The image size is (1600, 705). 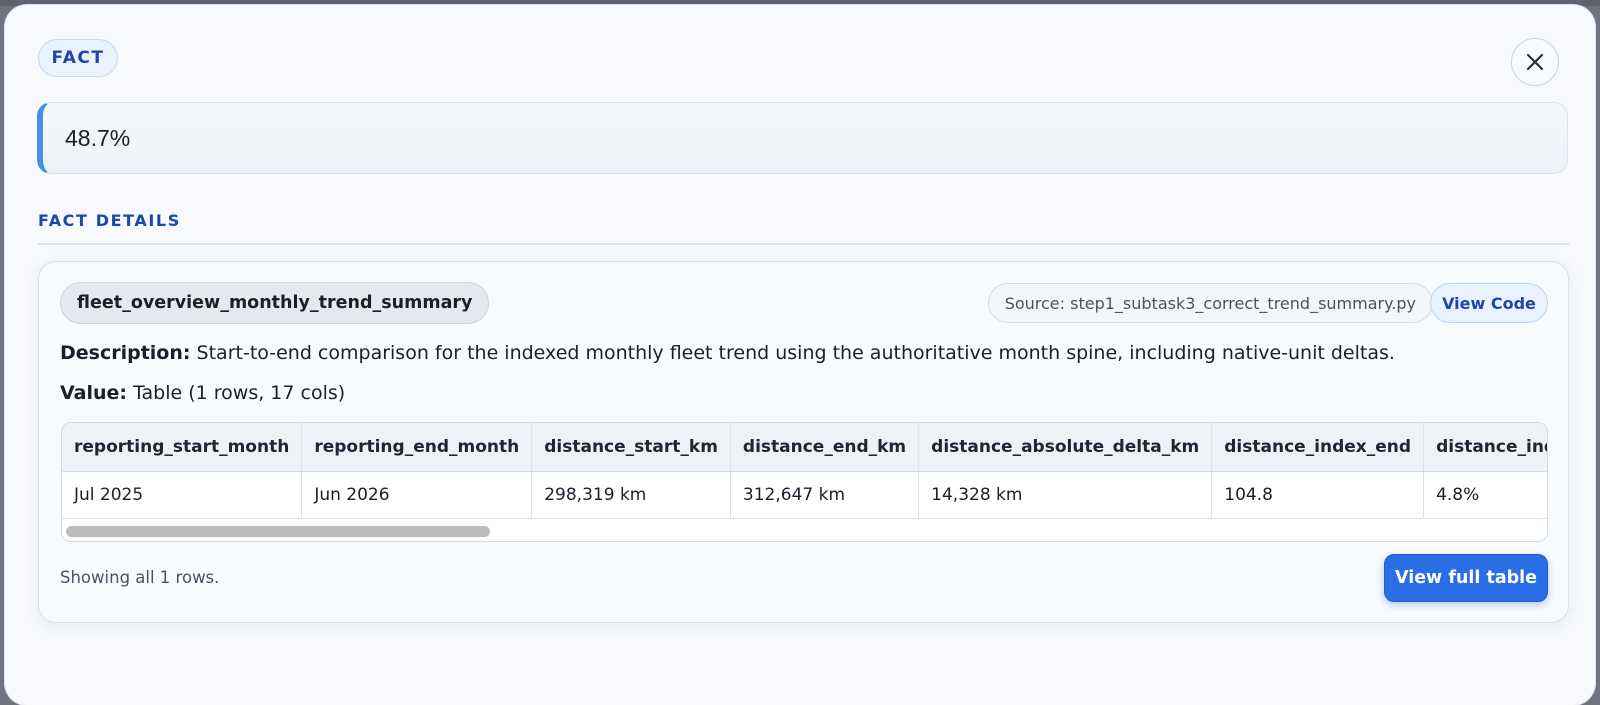 What do you see at coordinates (1485, 495) in the screenshot?
I see `table-cell: 4.8%` at bounding box center [1485, 495].